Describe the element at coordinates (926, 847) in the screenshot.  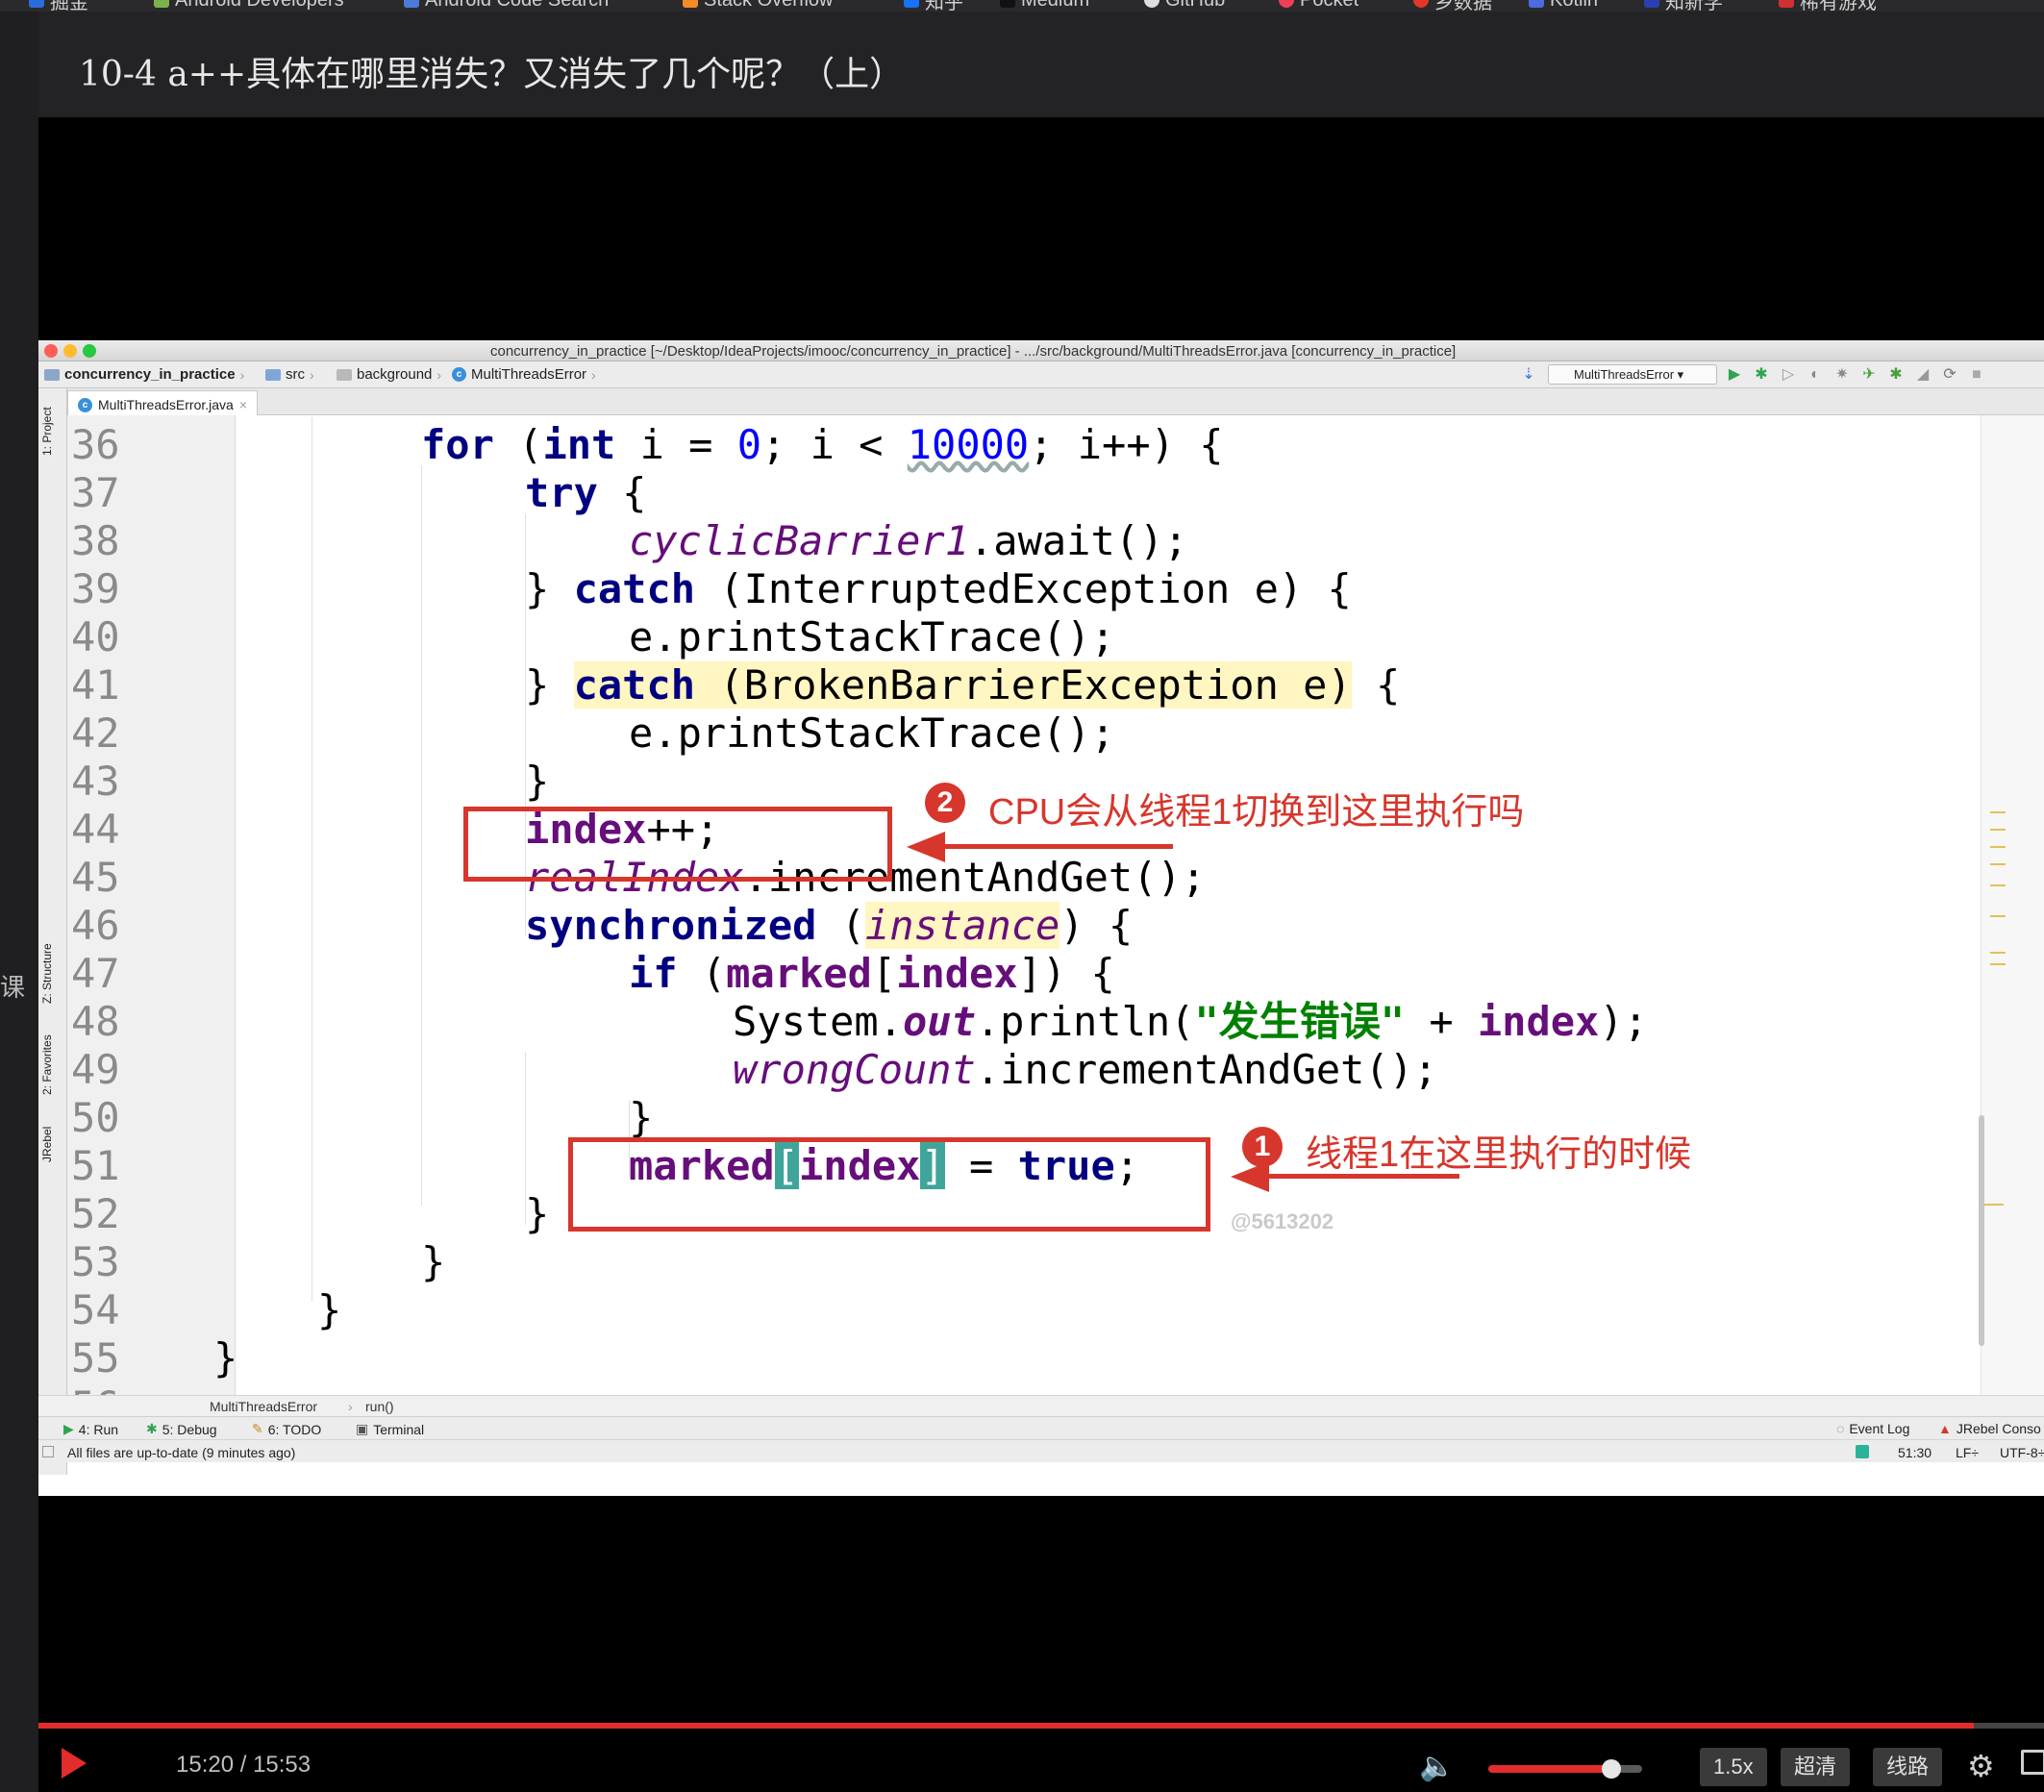
I see `arrow-head-icon` at that location.